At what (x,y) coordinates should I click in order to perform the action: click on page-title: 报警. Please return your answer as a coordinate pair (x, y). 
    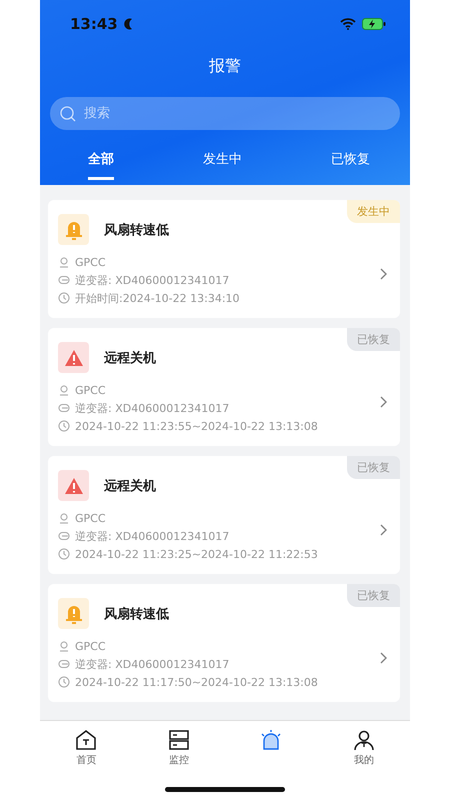
    Looking at the image, I should click on (225, 66).